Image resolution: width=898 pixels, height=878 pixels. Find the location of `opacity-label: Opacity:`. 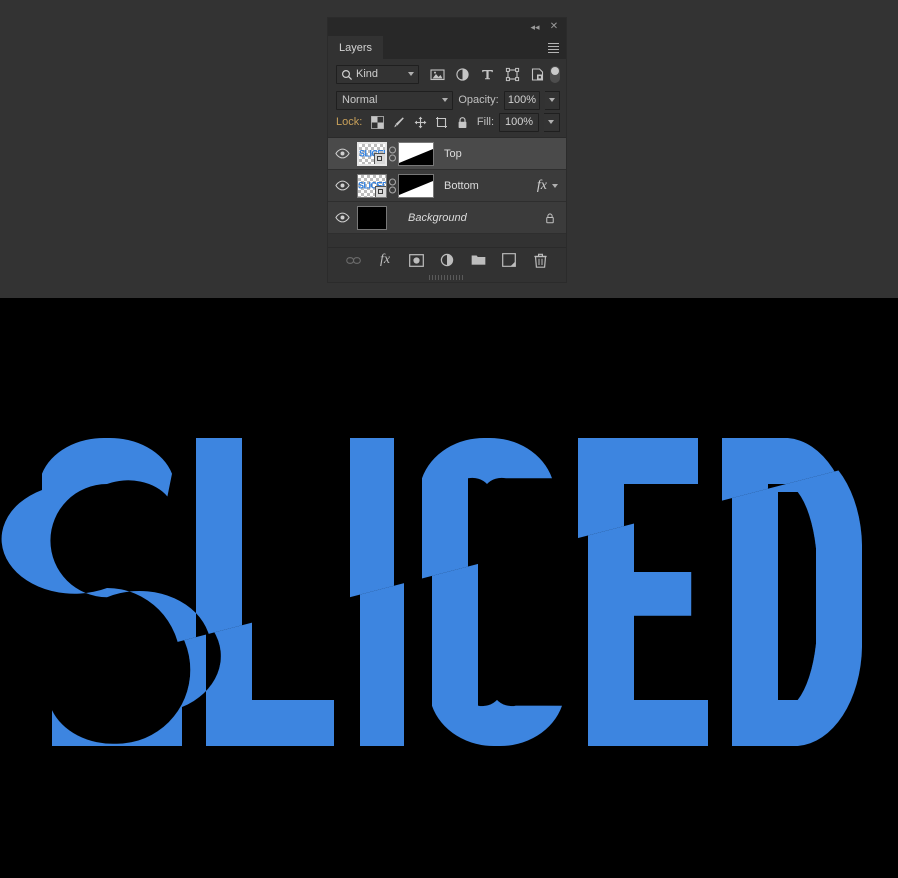

opacity-label: Opacity: is located at coordinates (478, 100).